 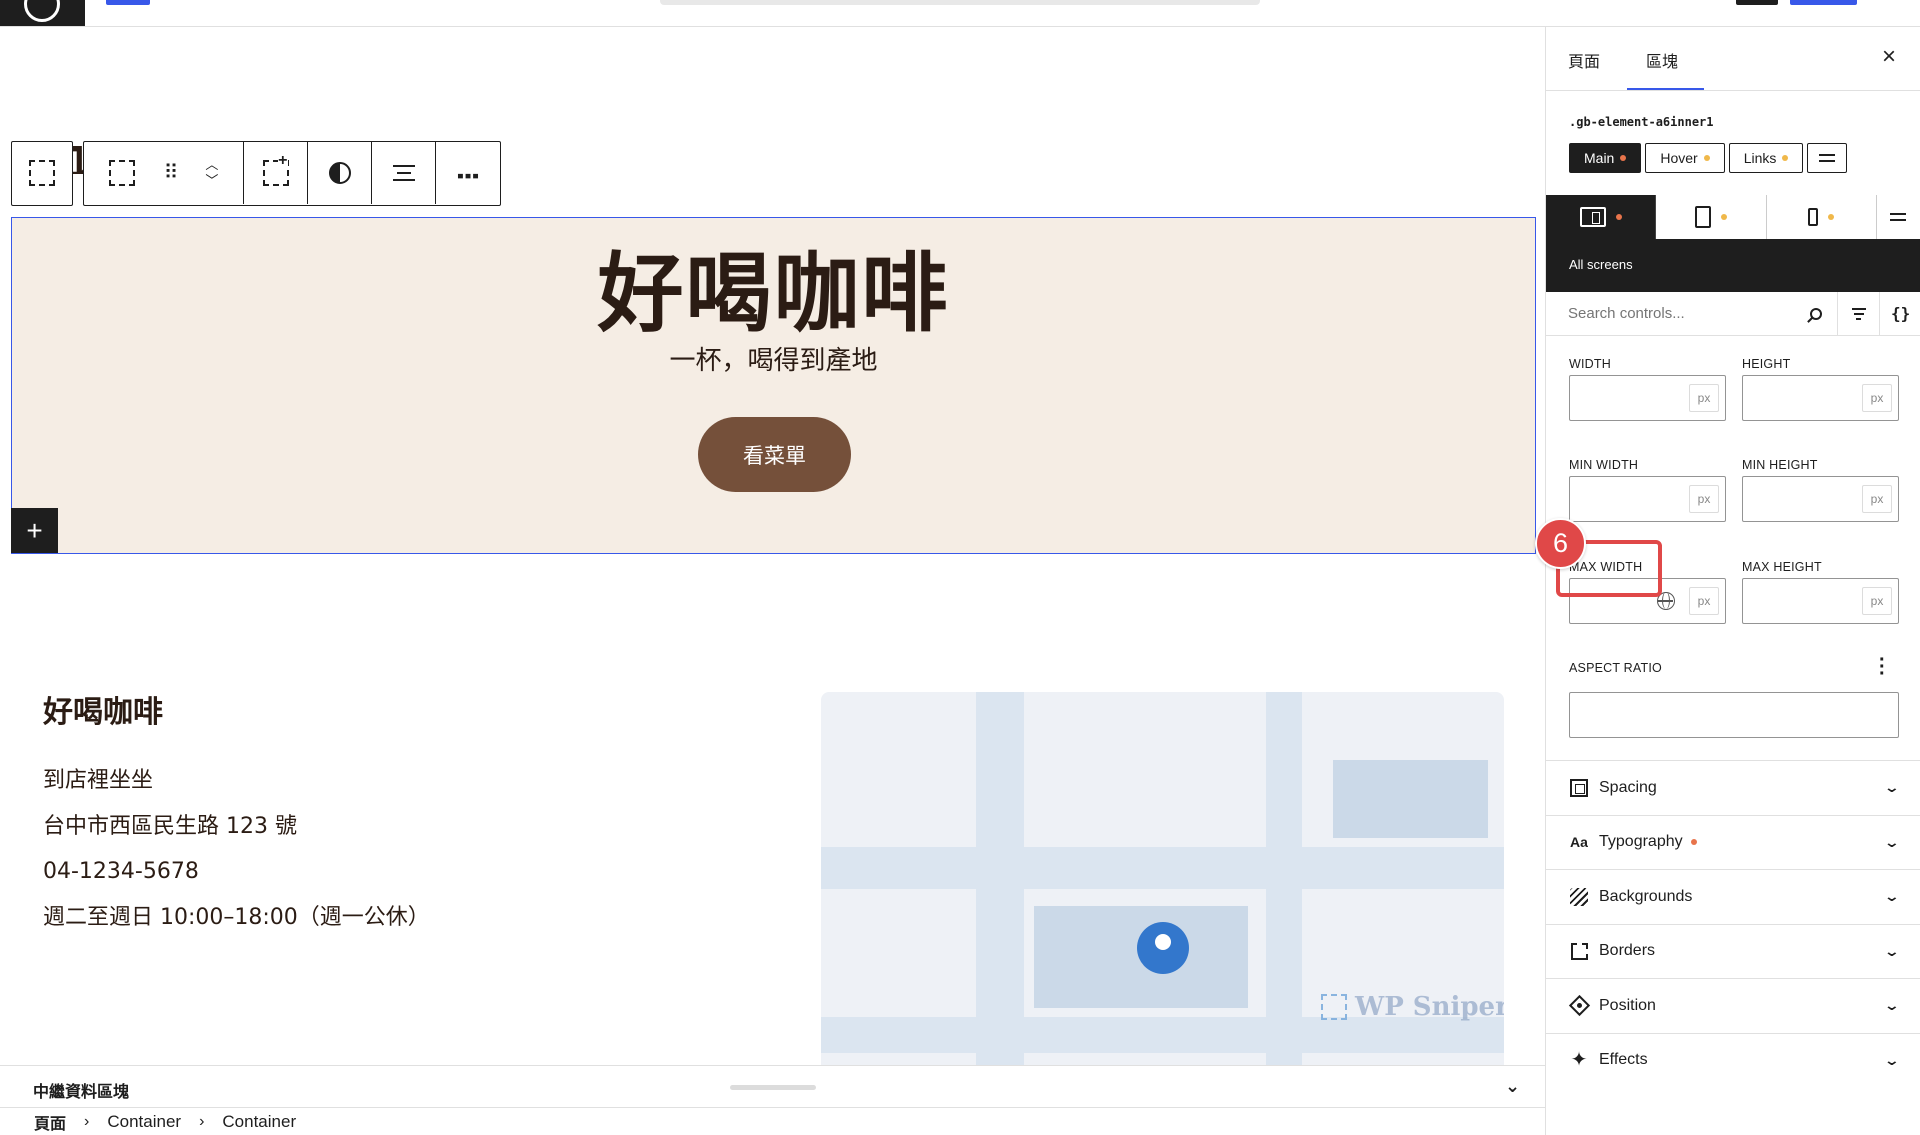 What do you see at coordinates (1601, 264) in the screenshot?
I see `device-label: All screens` at bounding box center [1601, 264].